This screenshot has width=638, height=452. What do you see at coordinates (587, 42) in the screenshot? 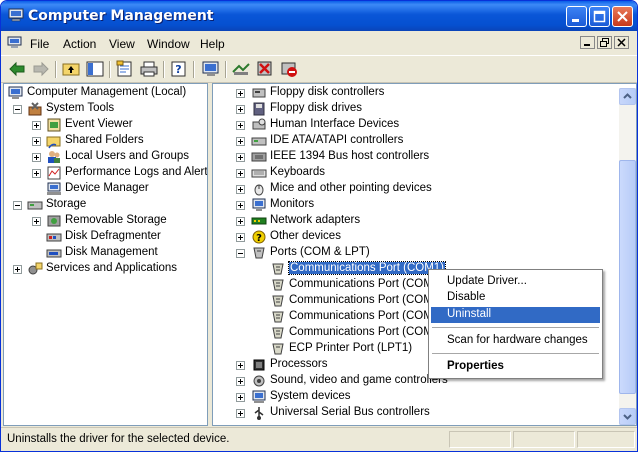
I see `child-minimize-button` at bounding box center [587, 42].